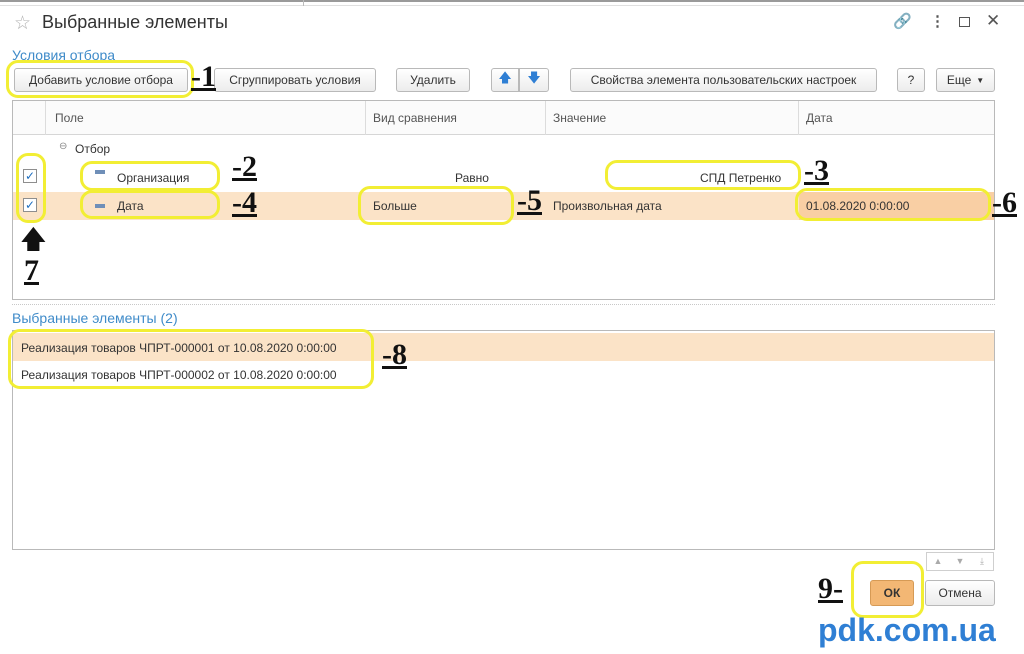 This screenshot has width=1024, height=654. Describe the element at coordinates (887, 589) in the screenshot. I see `highlight-ok` at that location.